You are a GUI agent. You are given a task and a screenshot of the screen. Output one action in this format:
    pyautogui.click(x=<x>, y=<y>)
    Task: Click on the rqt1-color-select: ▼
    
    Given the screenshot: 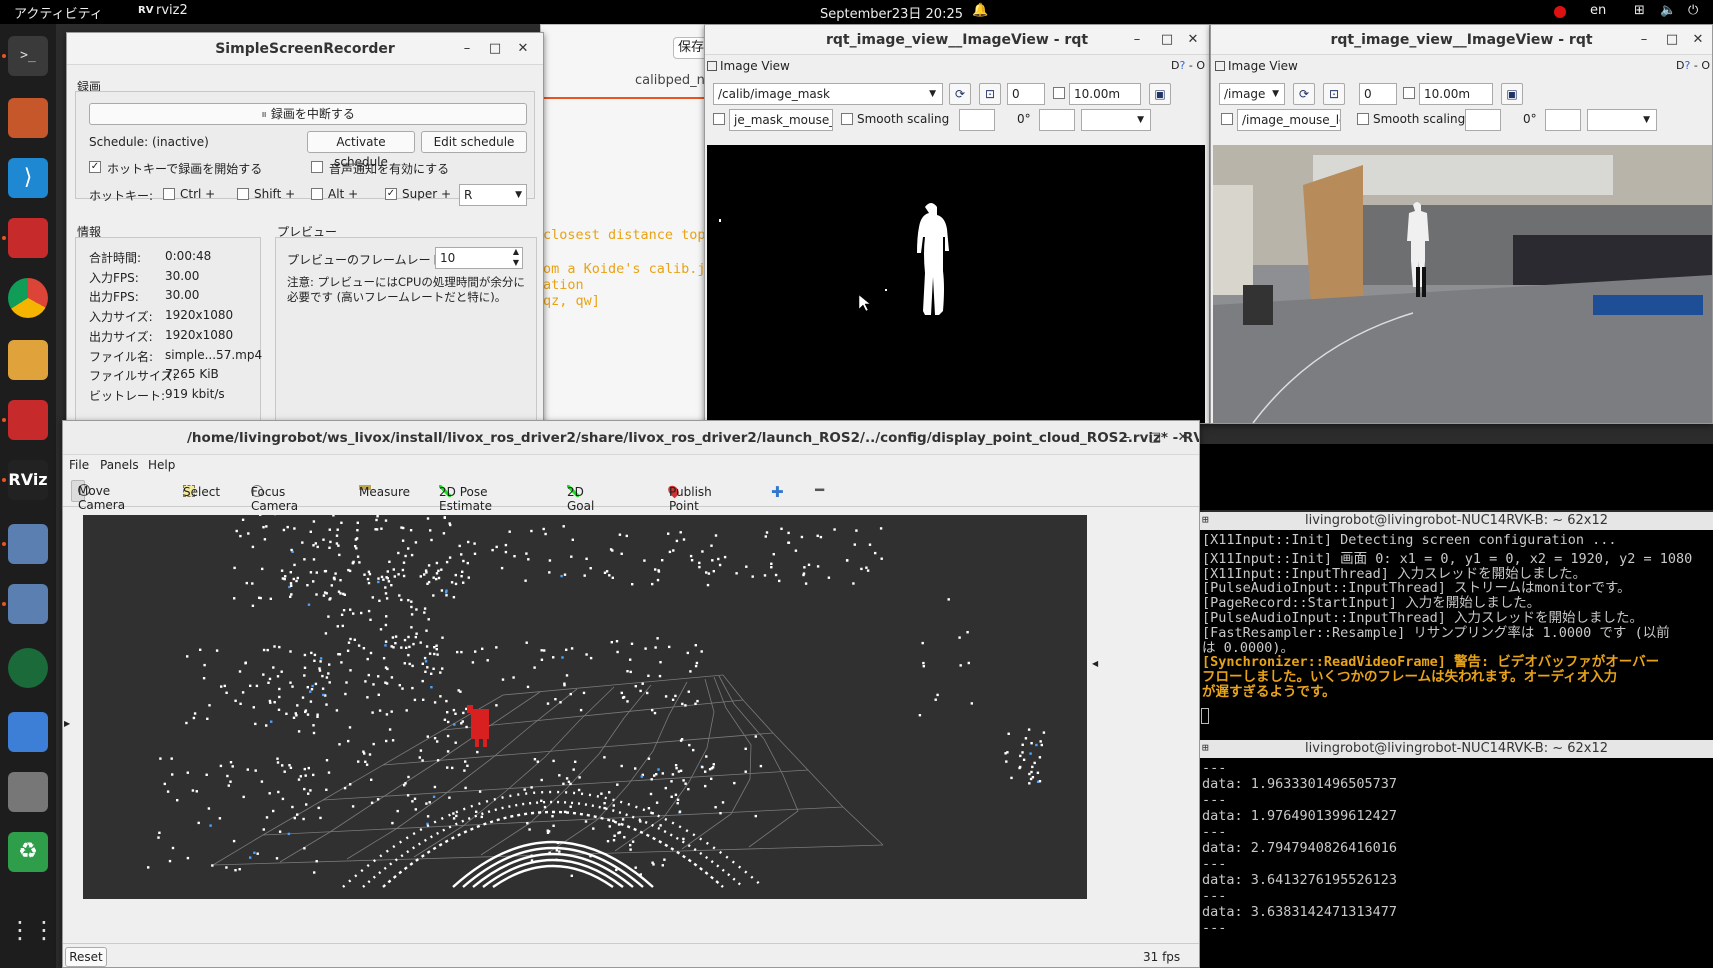 What is the action you would take?
    pyautogui.click(x=1116, y=120)
    